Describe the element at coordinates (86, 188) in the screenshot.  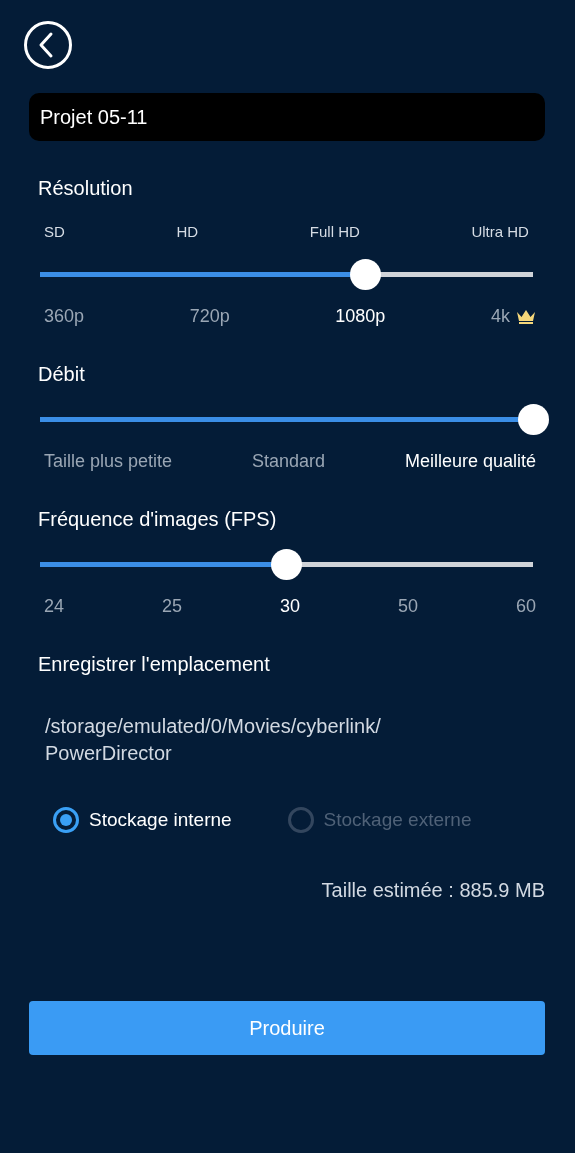
I see `section-title: Résolution` at that location.